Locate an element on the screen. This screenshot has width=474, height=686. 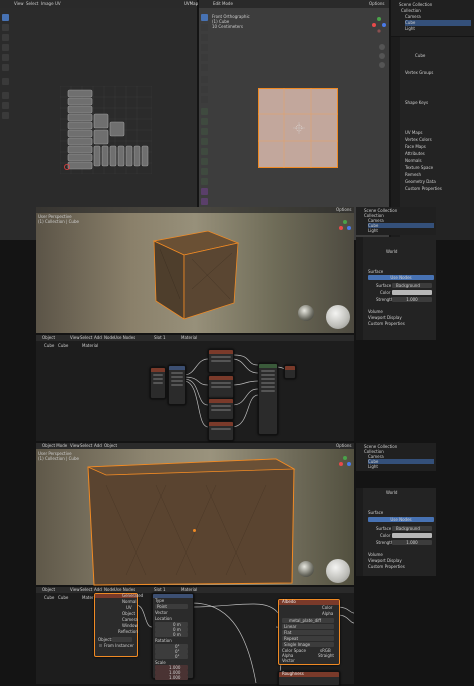
section-geometry-data: Geometry Data is located at coordinates (420, 181).